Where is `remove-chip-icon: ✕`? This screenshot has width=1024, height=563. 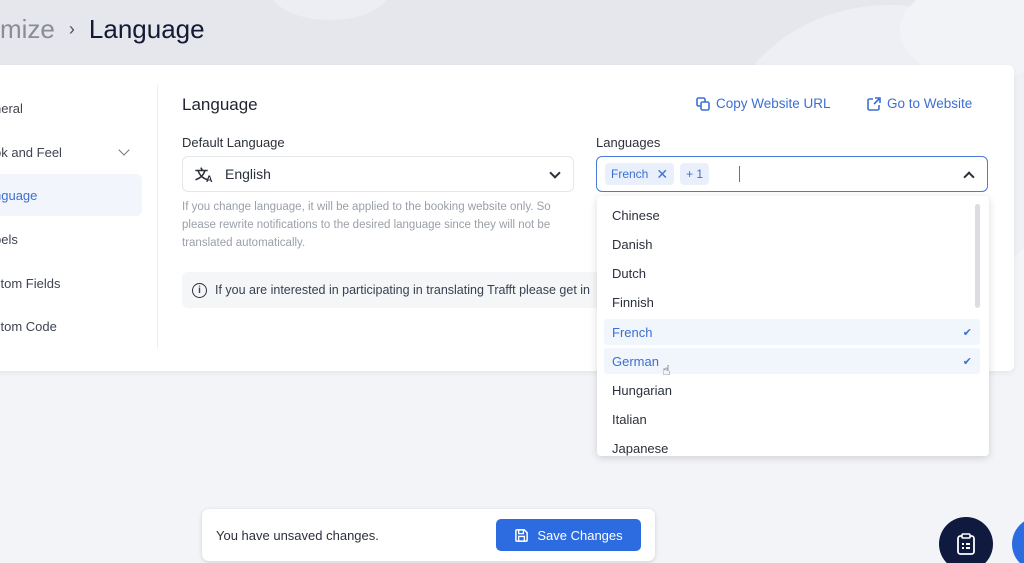
remove-chip-icon: ✕ is located at coordinates (662, 174).